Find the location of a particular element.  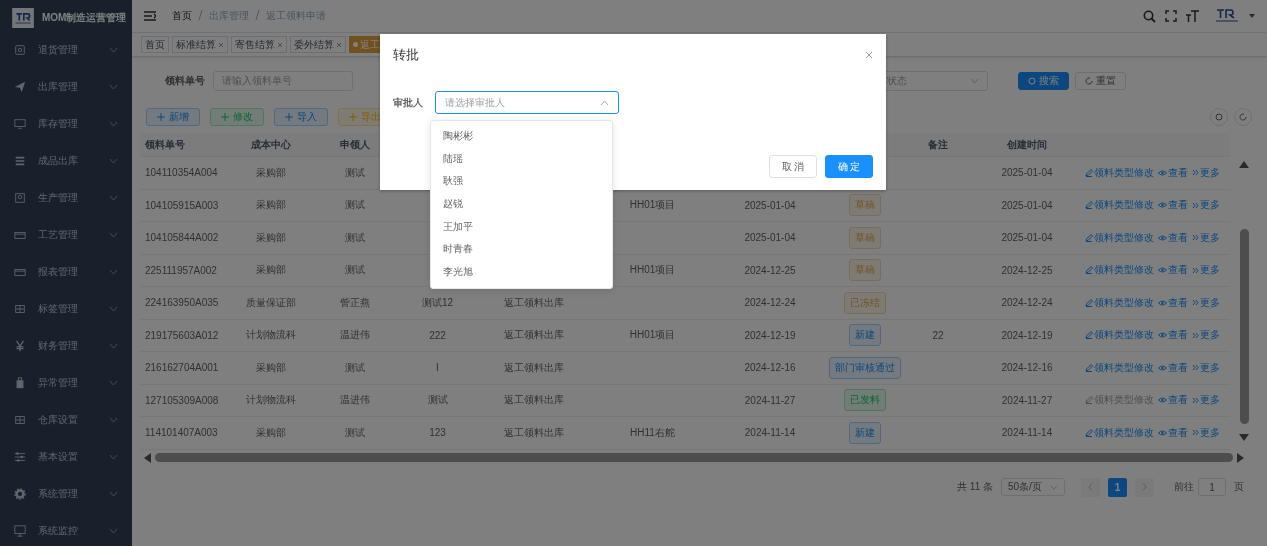

dropdown-option: 陶彬彬 is located at coordinates (521, 136).